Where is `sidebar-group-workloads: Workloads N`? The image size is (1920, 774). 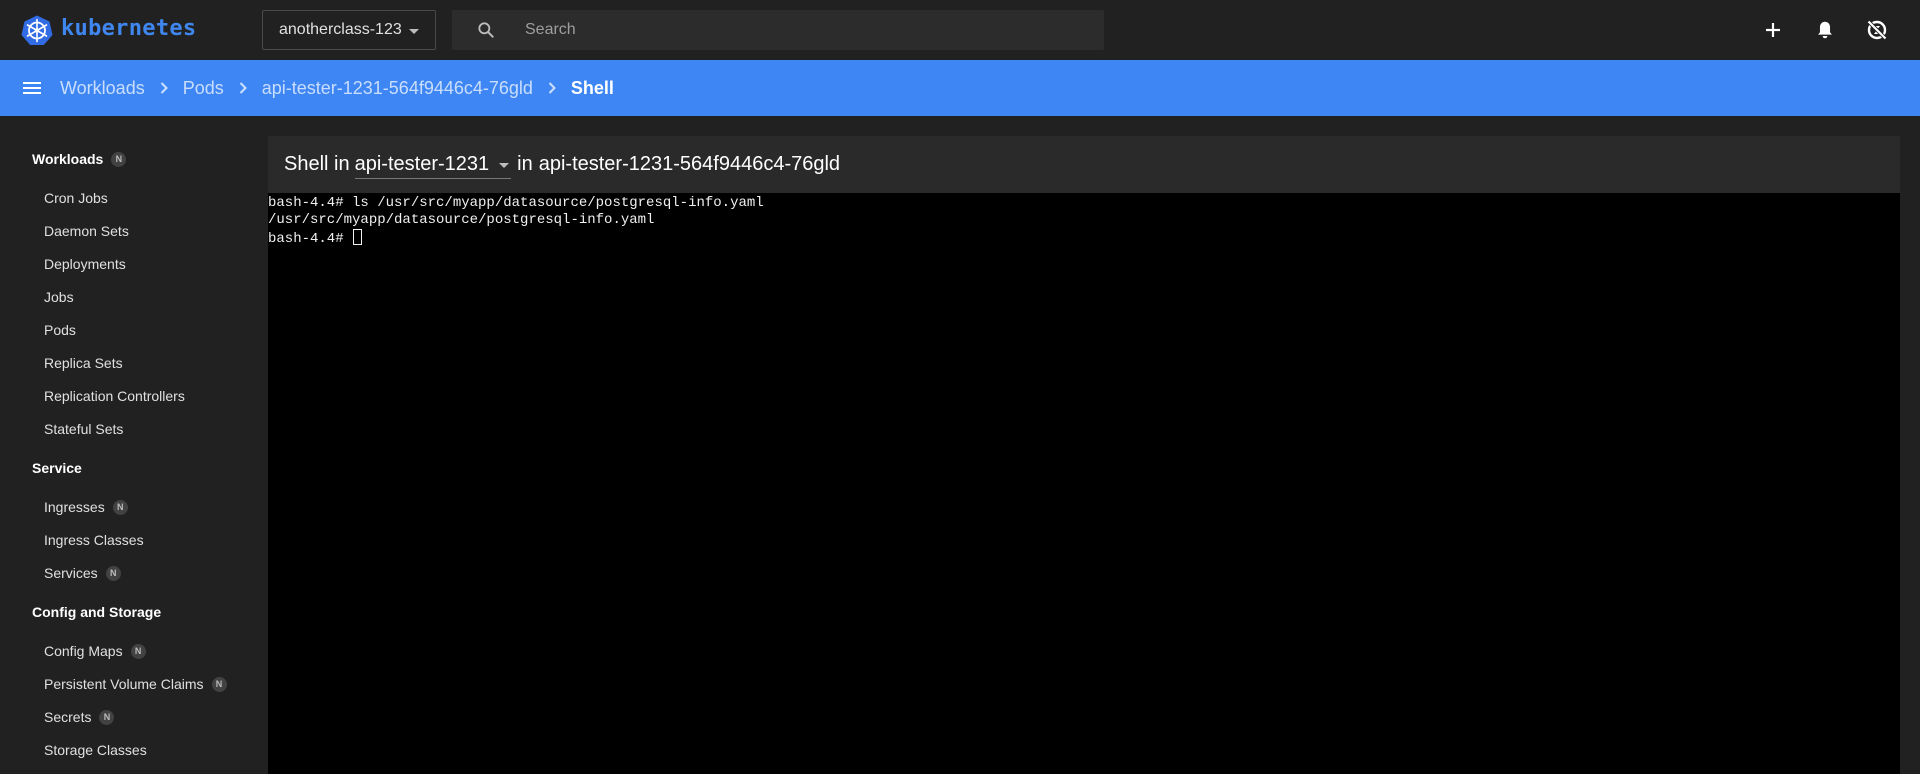 sidebar-group-workloads: Workloads N is located at coordinates (79, 159).